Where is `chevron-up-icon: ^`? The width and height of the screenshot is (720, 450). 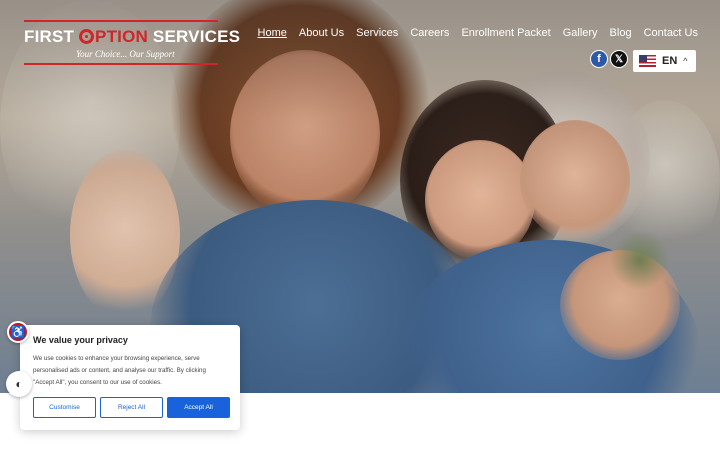
chevron-up-icon: ^ is located at coordinates (685, 61).